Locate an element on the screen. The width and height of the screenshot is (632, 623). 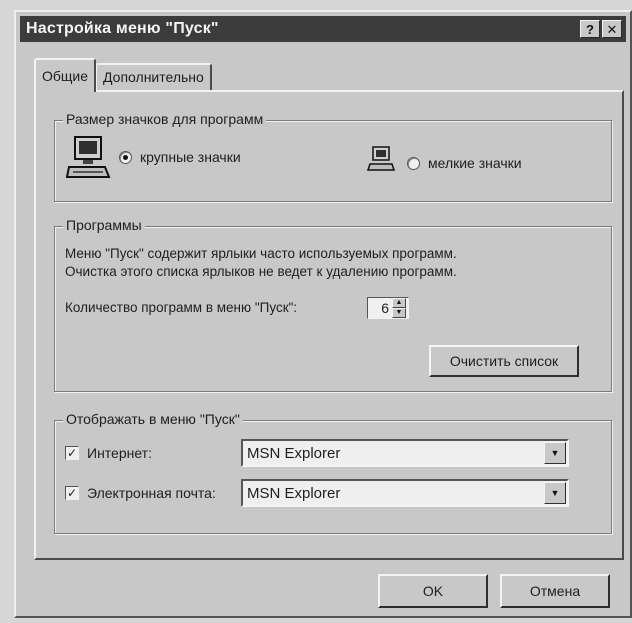
help-button: ? is located at coordinates (590, 29).